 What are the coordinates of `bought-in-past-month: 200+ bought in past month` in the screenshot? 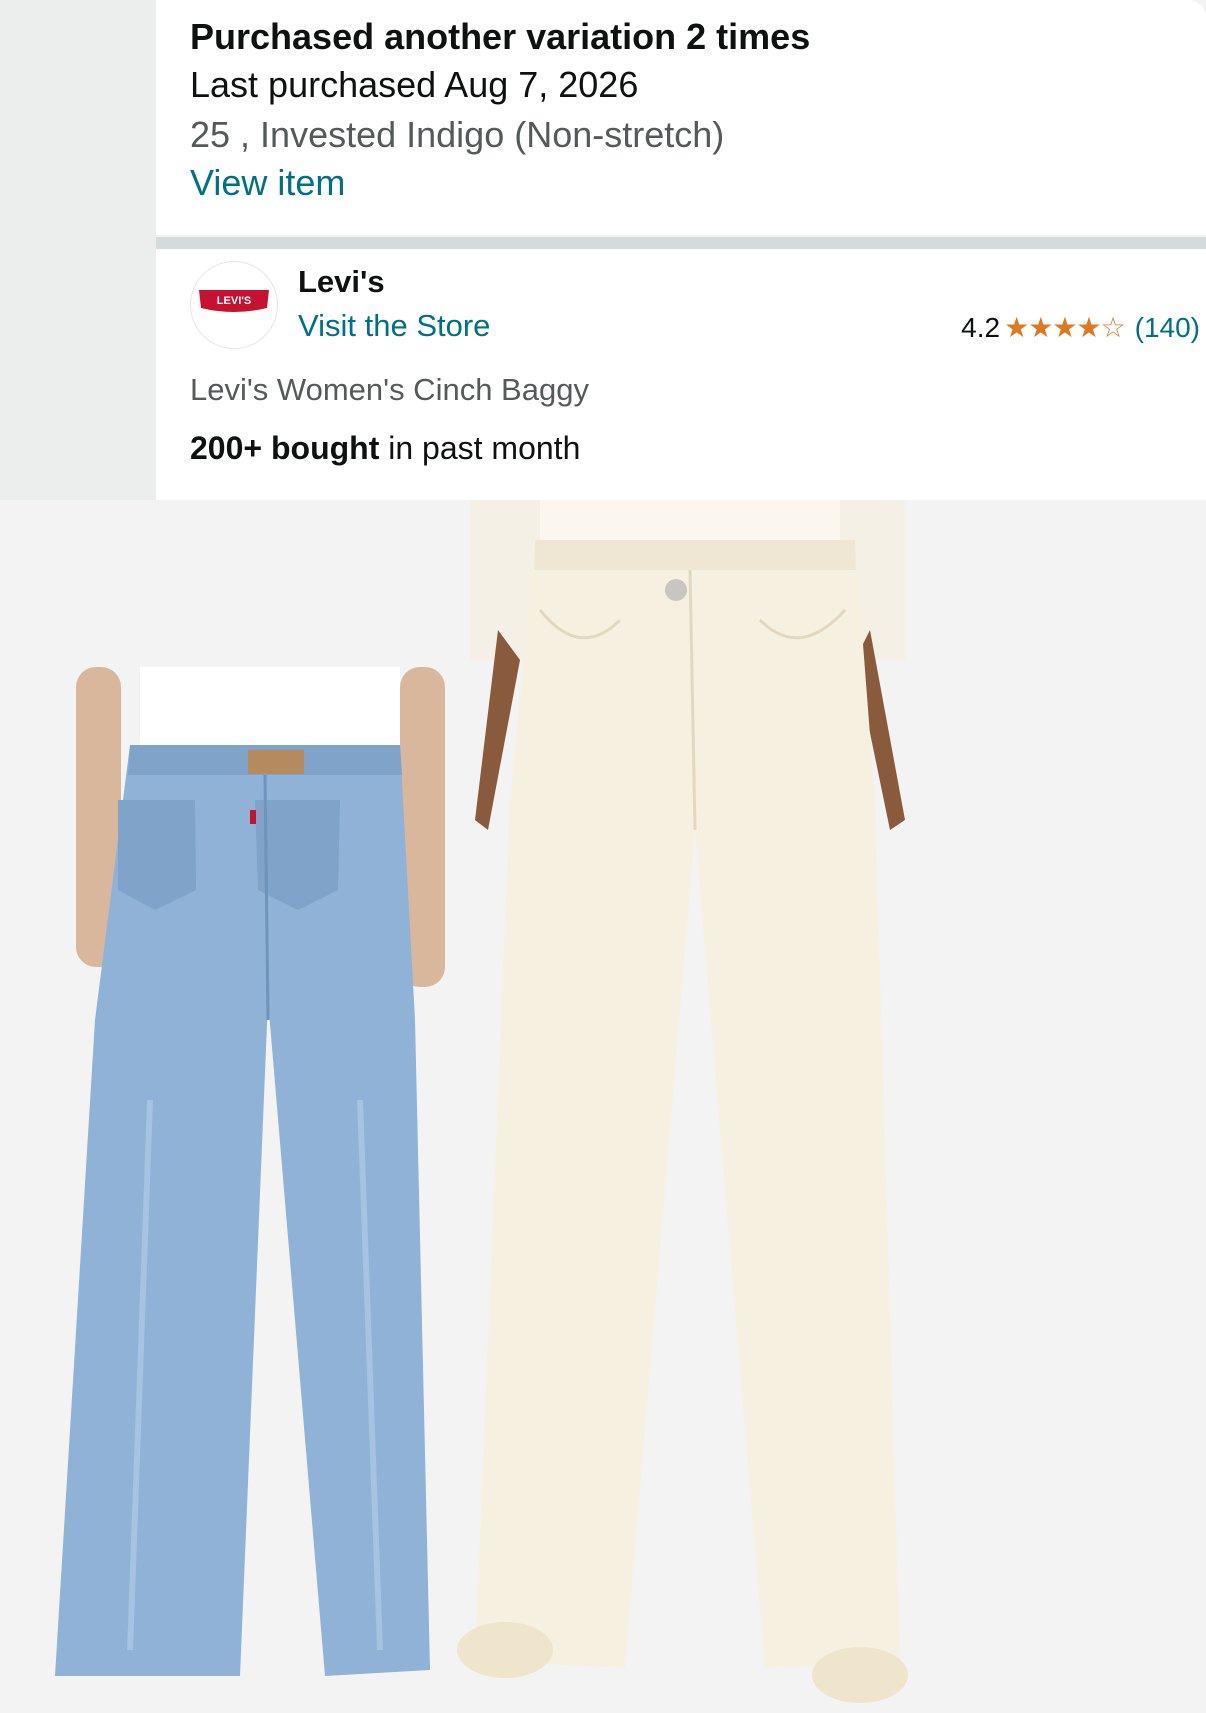 It's located at (385, 448).